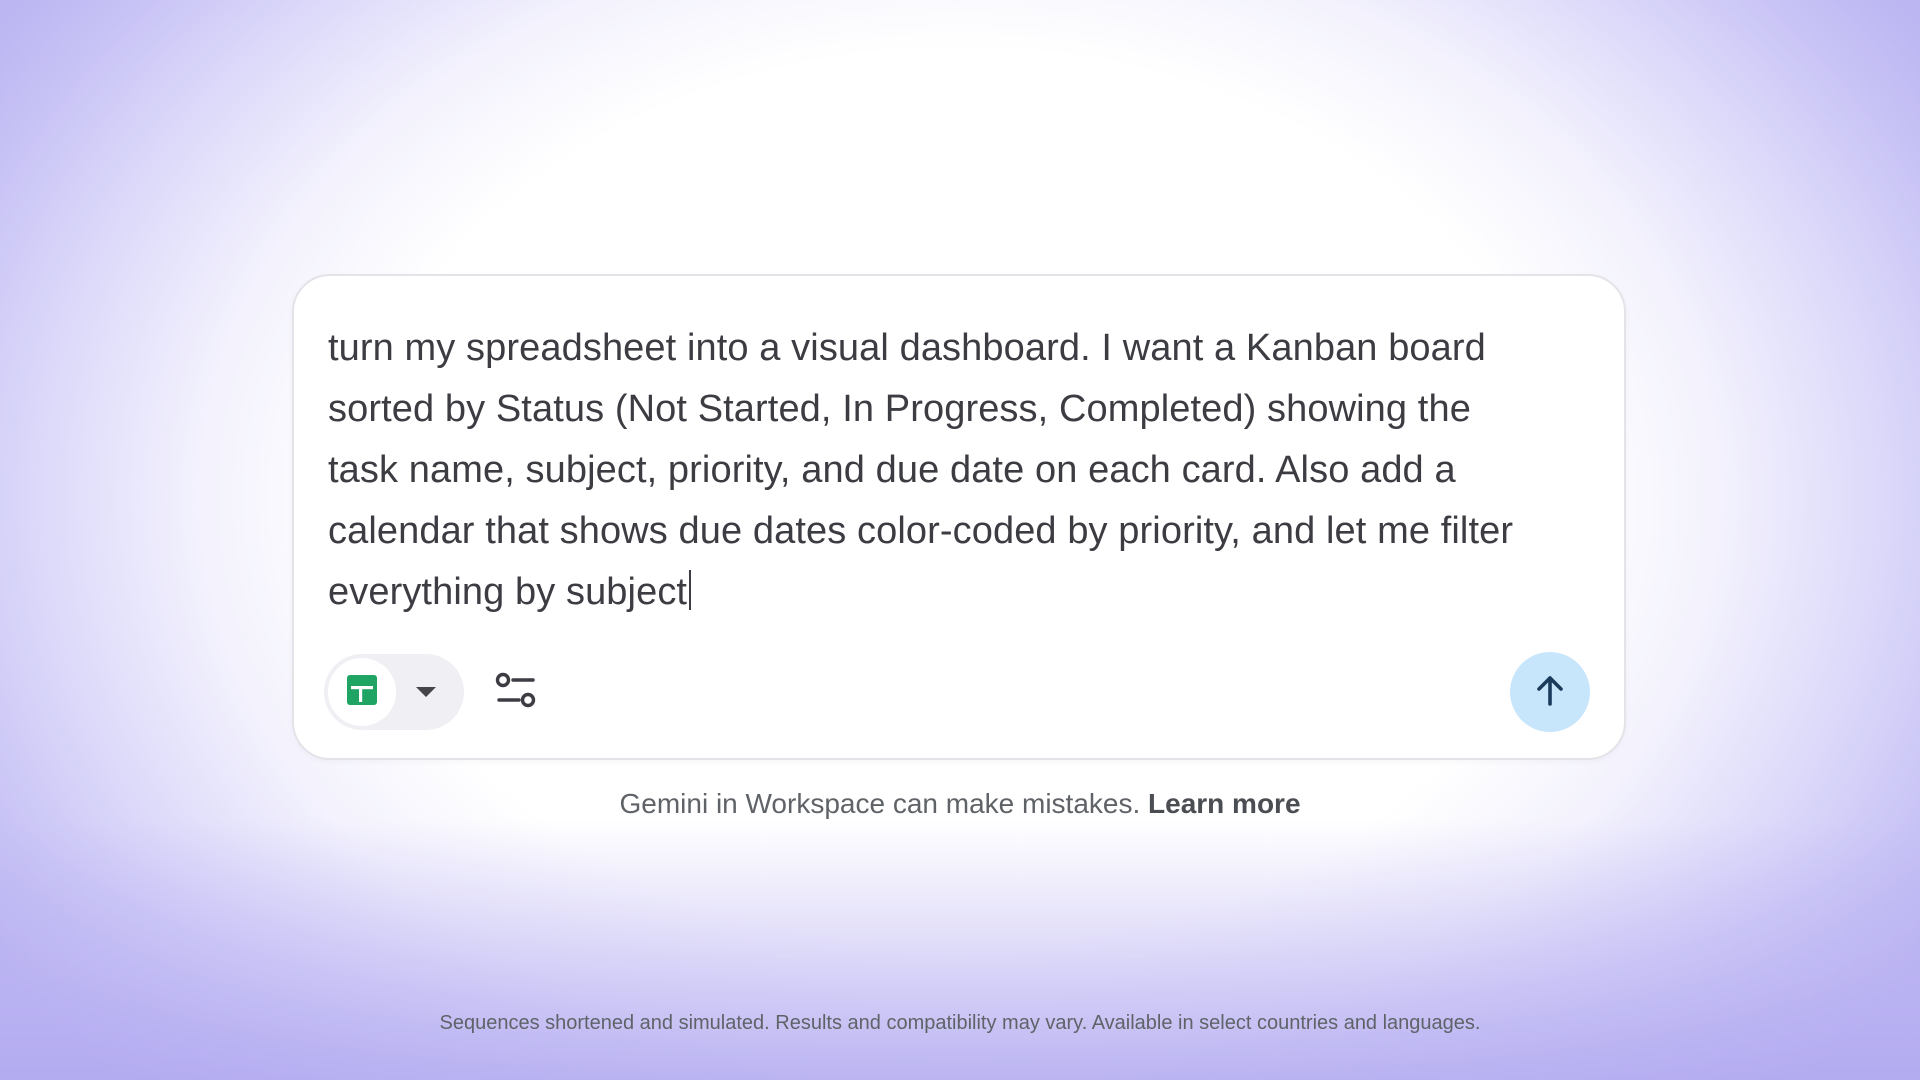  I want to click on sheets-source-button, so click(362, 692).